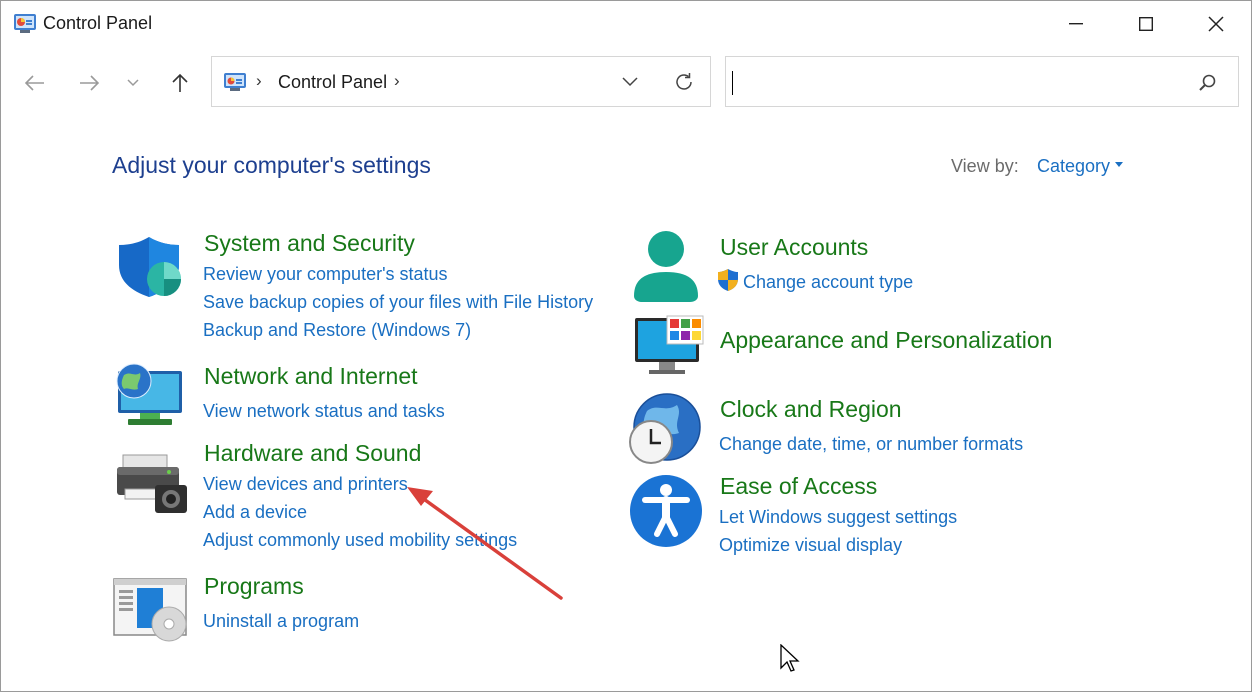 Image resolution: width=1252 pixels, height=692 pixels. Describe the element at coordinates (838, 517) in the screenshot. I see `link-windows-suggest: Let Windows suggest settings` at that location.